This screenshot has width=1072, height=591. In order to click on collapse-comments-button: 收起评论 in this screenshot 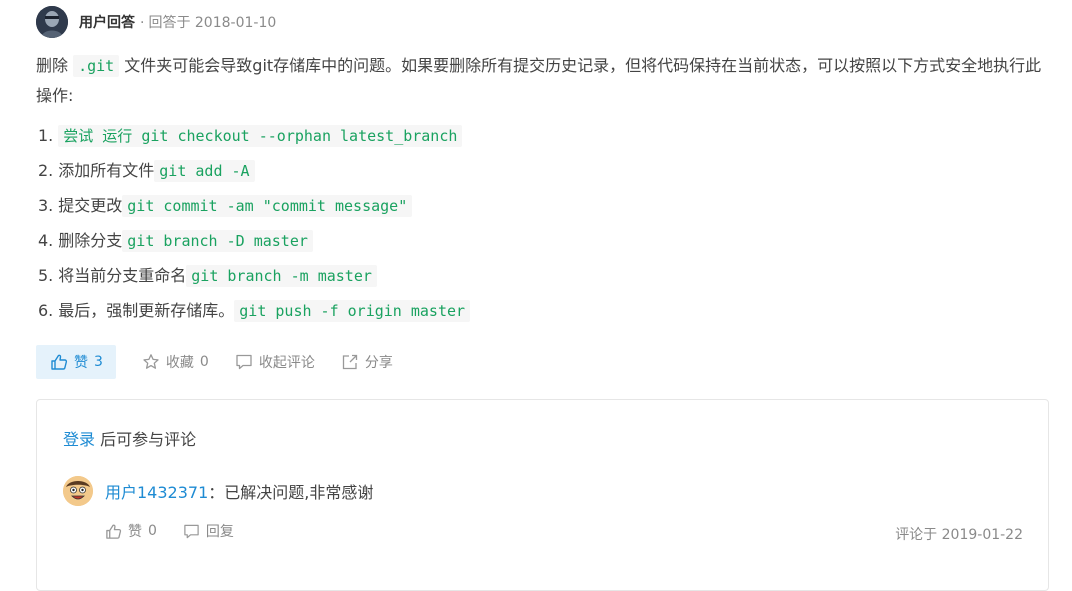, I will do `click(275, 362)`.